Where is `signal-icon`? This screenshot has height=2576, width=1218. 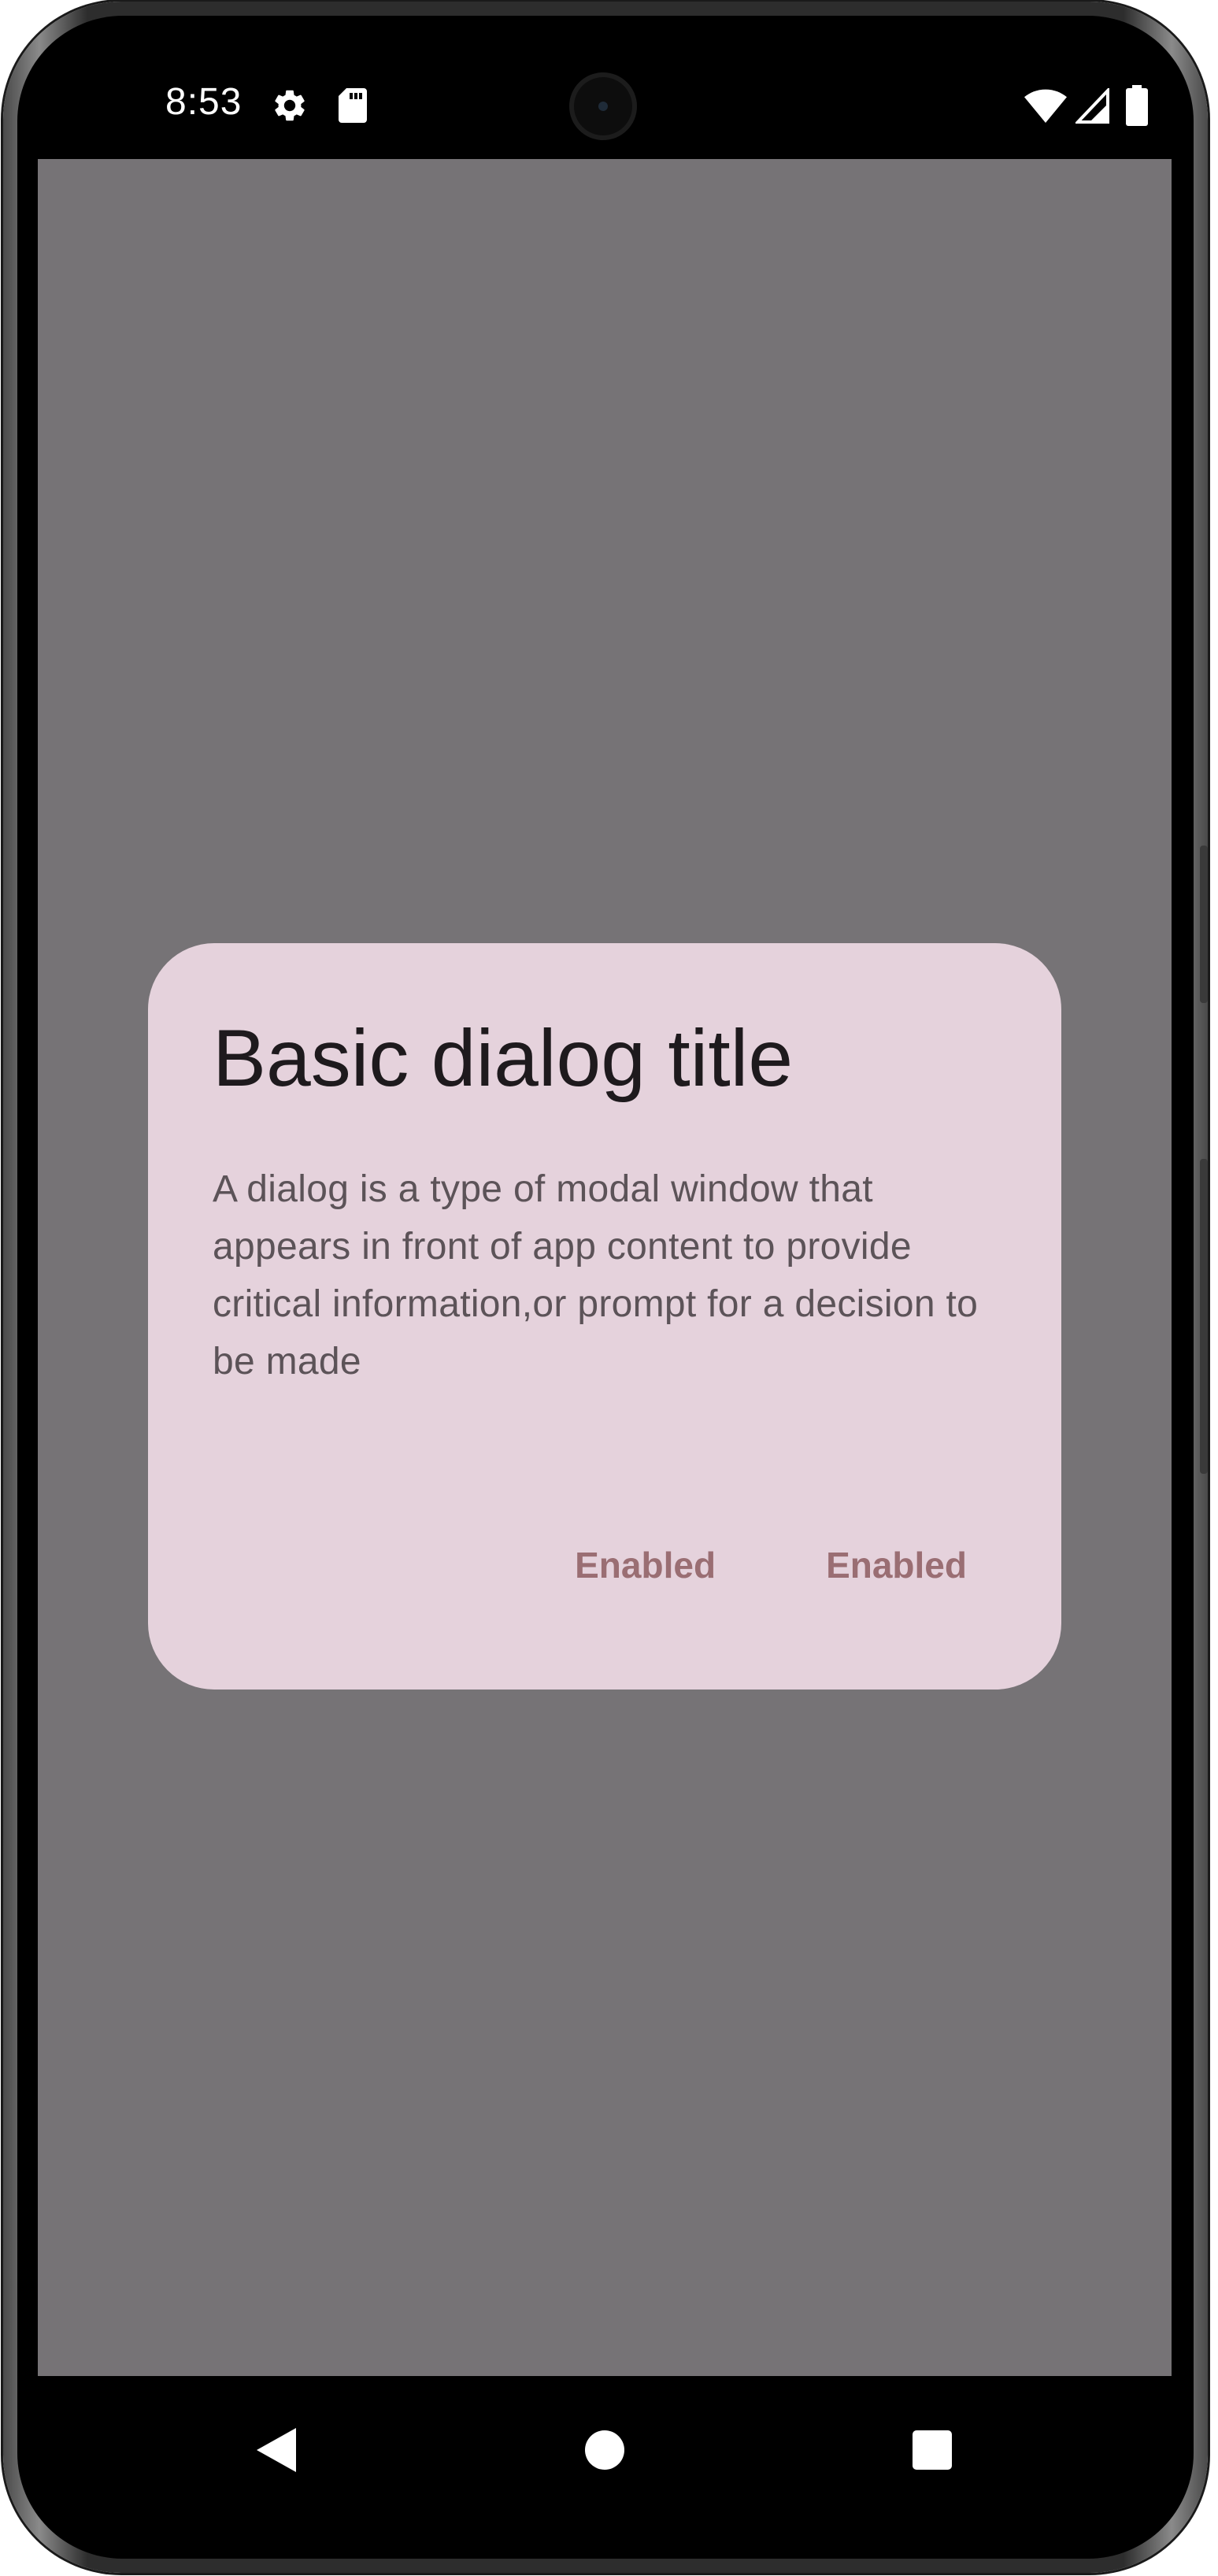
signal-icon is located at coordinates (1092, 106).